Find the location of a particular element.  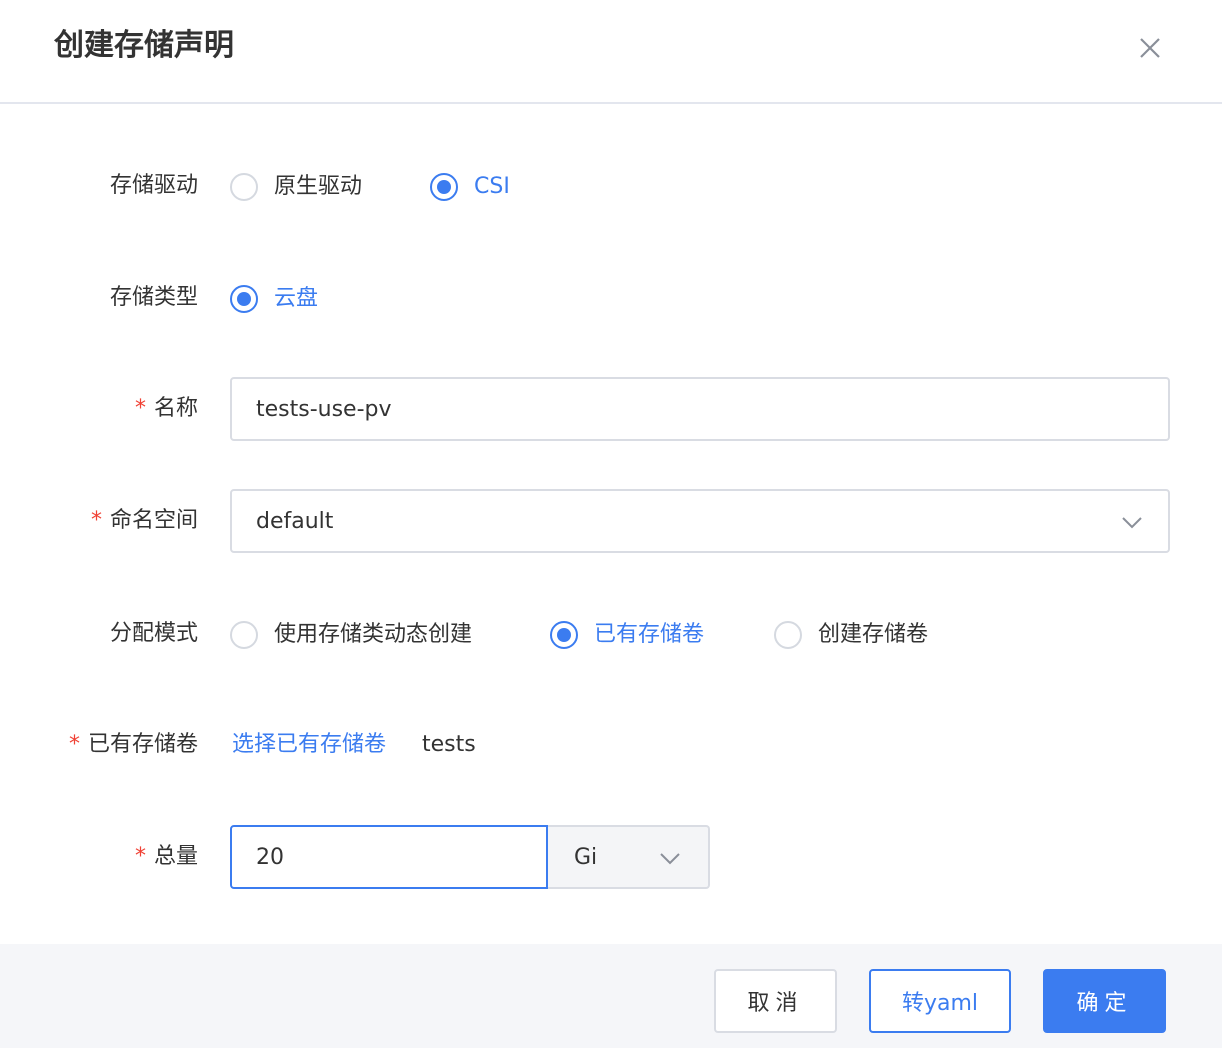

namespace-label-text: 命名空间 is located at coordinates (153, 520).